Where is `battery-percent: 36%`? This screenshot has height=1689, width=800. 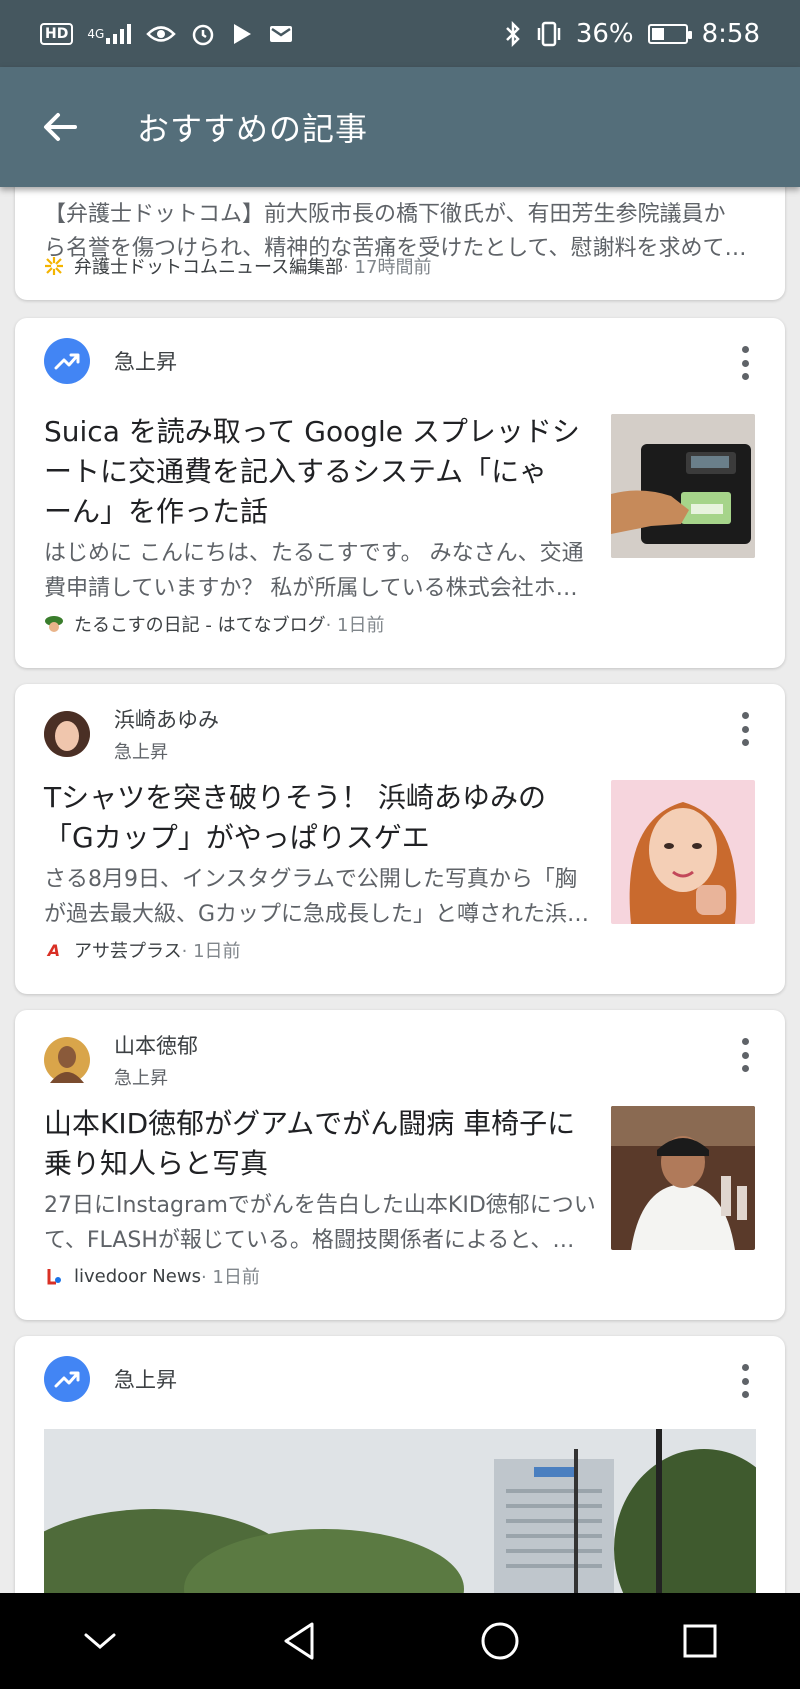
battery-percent: 36% is located at coordinates (604, 33).